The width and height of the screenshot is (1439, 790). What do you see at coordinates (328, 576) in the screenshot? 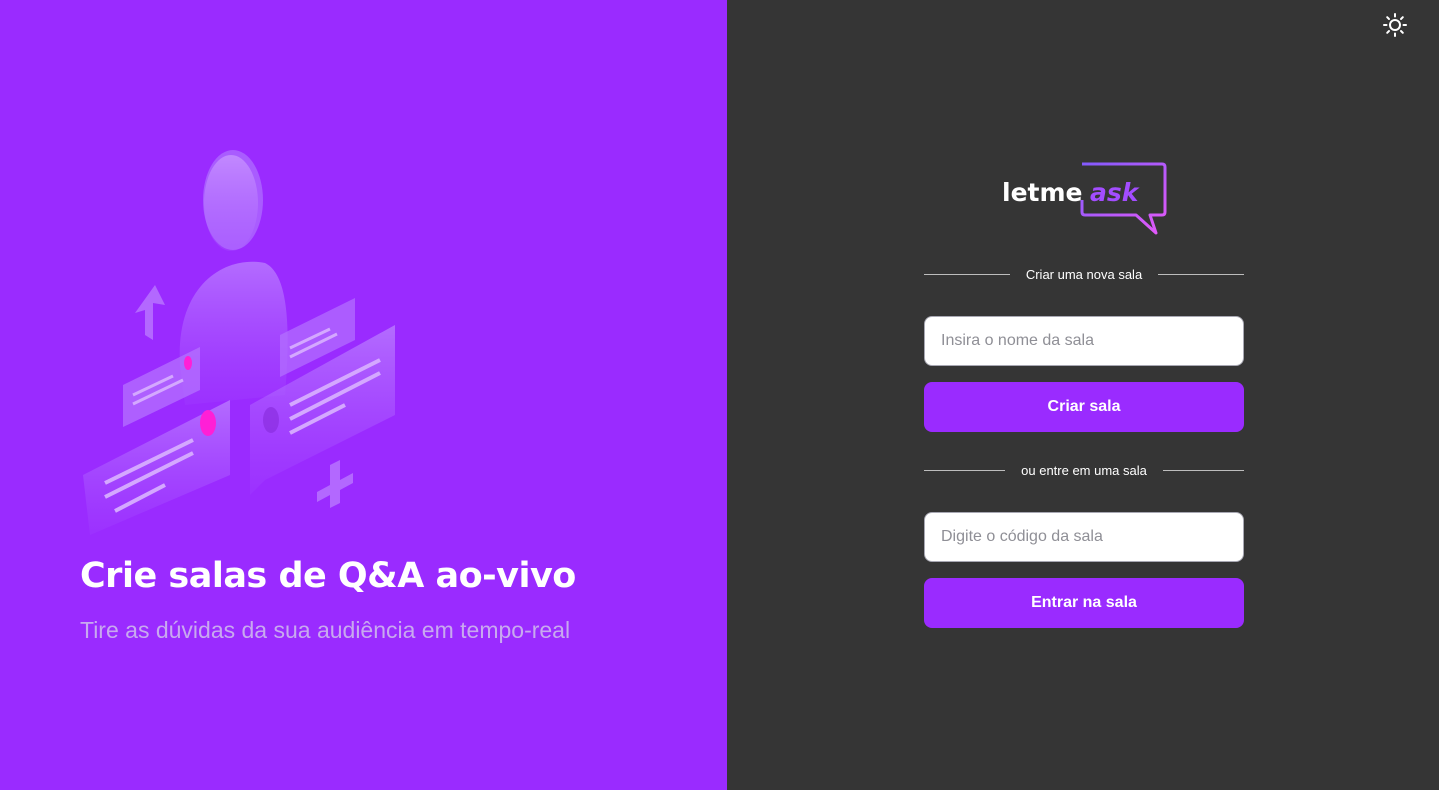
I see `hero-title: Crie salas de Q&A ao-vivo` at bounding box center [328, 576].